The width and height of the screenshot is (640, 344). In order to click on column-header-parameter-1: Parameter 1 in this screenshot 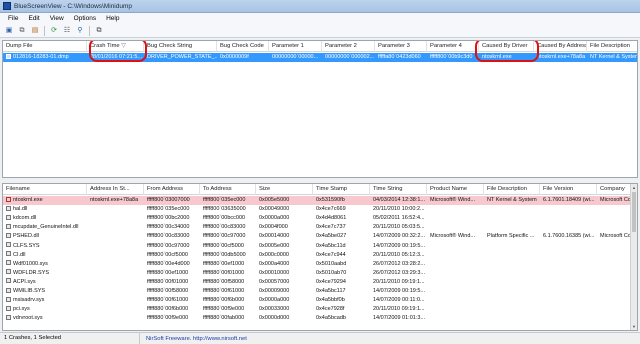, I will do `click(295, 46)`.